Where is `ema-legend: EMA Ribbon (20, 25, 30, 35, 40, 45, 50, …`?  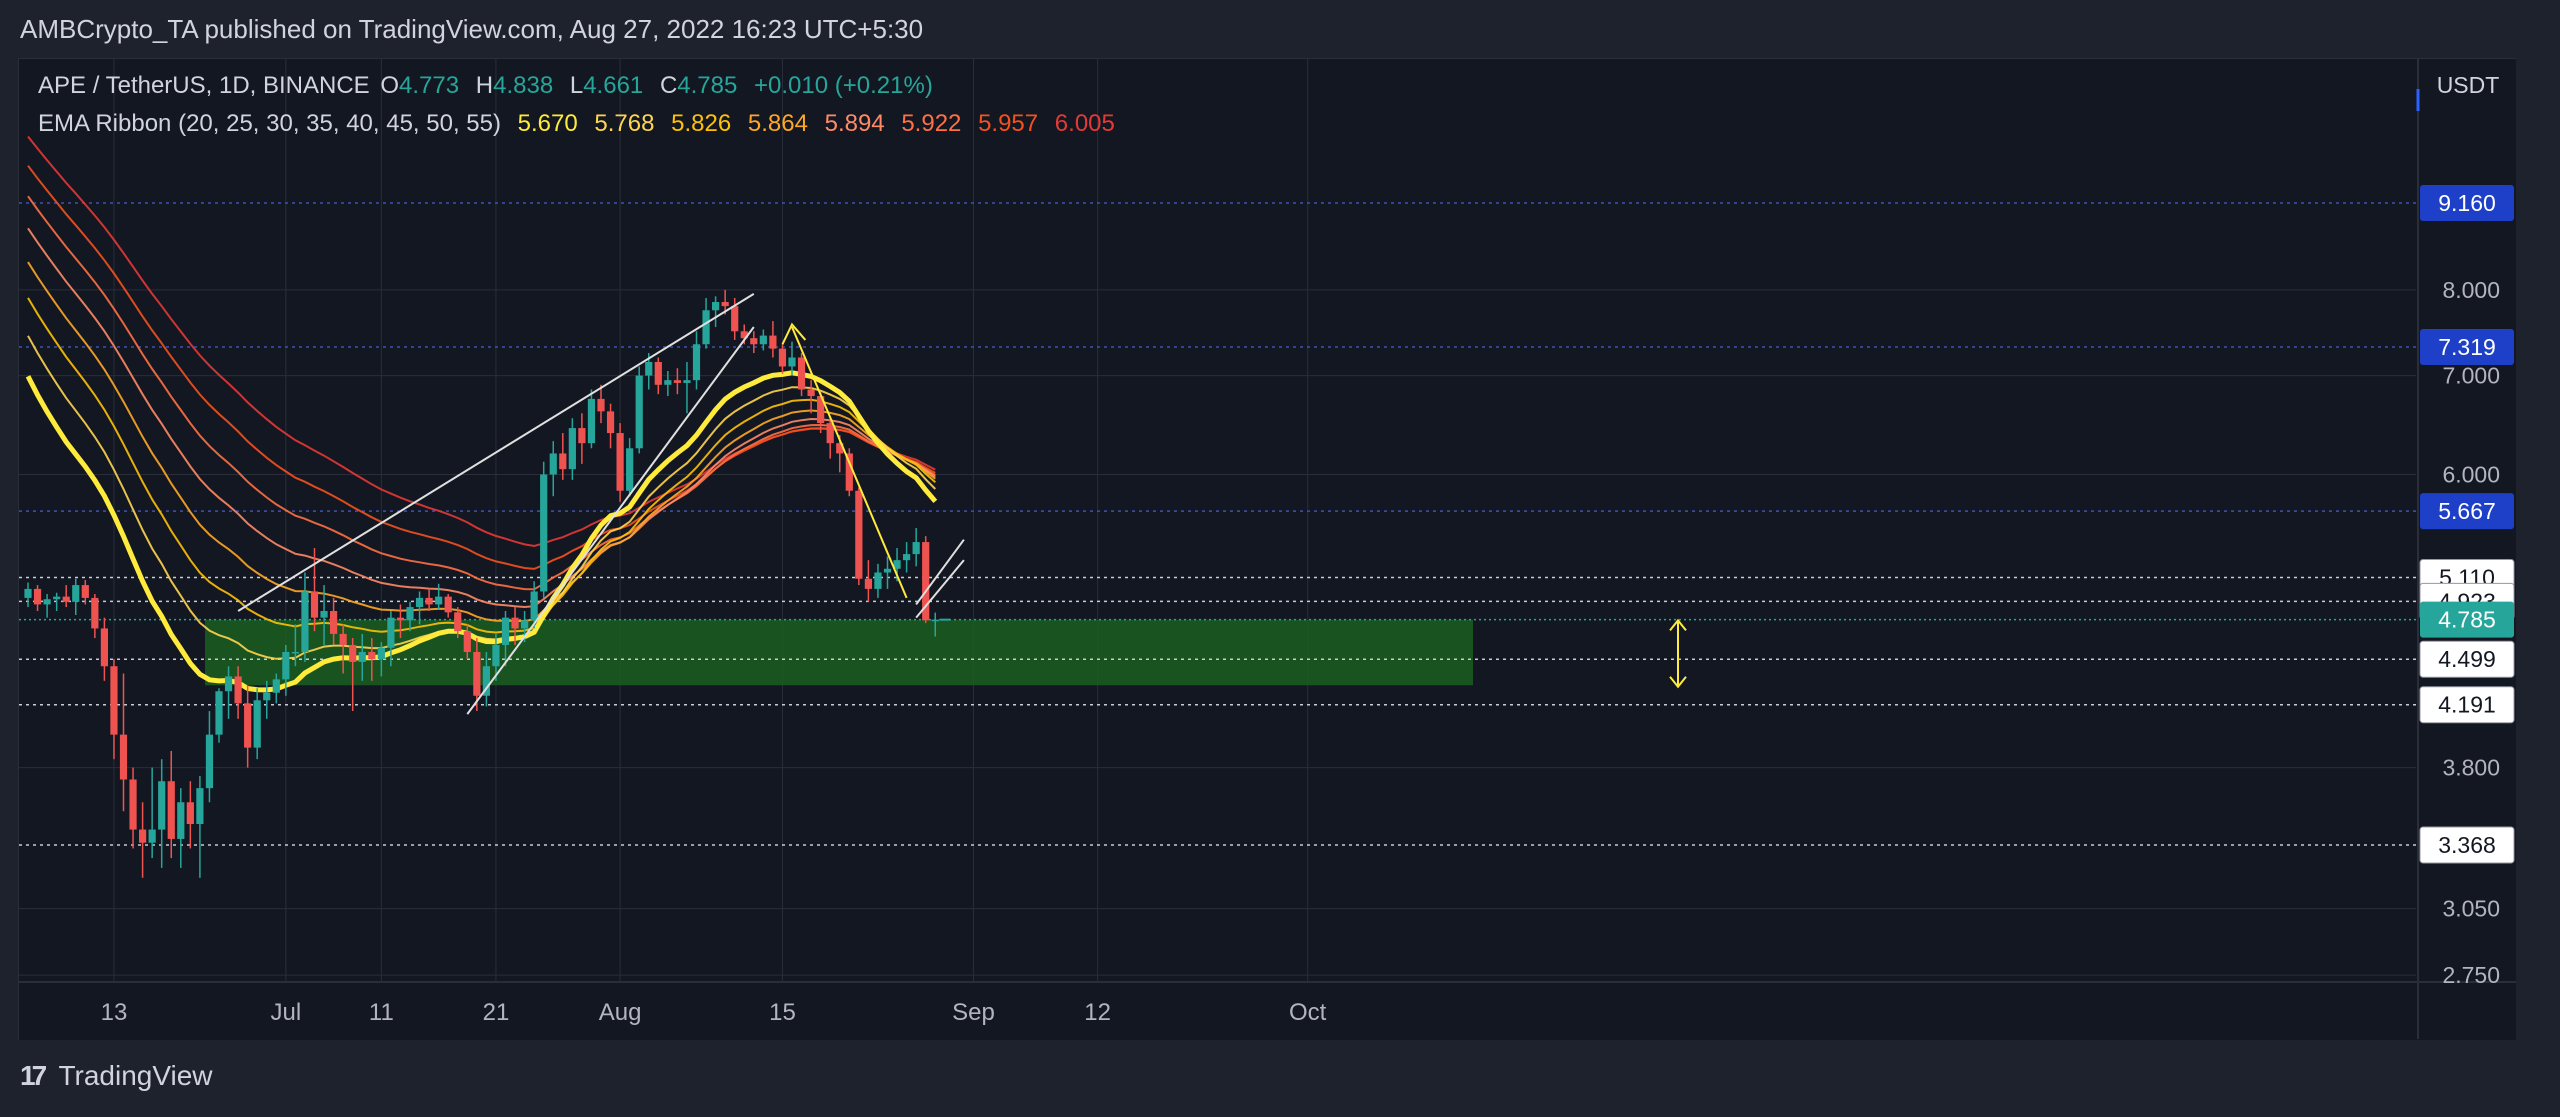 ema-legend: EMA Ribbon (20, 25, 30, 35, 40, 45, 50, … is located at coordinates (581, 124).